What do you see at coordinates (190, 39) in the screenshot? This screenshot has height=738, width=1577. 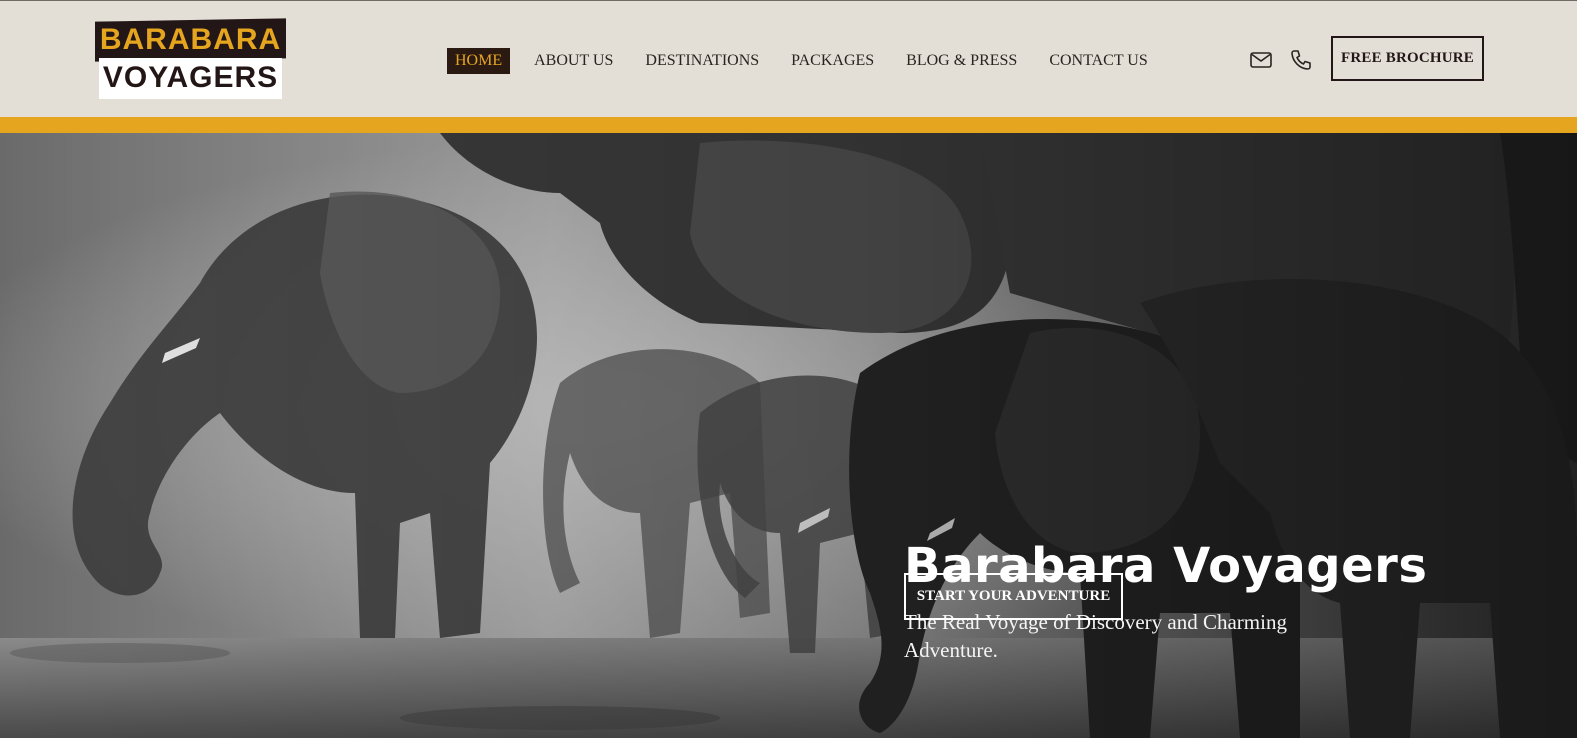 I see `logo-text-line1: BARABARA` at bounding box center [190, 39].